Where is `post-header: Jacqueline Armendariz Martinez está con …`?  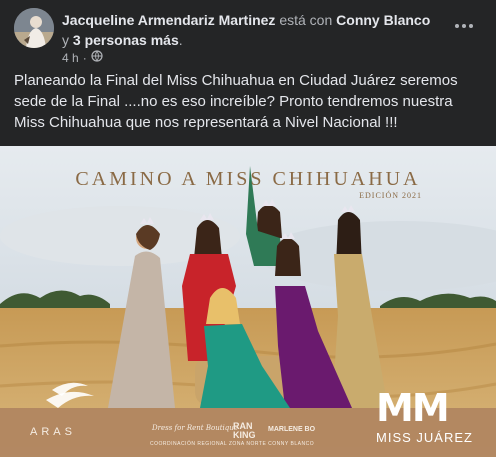
post-header: Jacqueline Armendariz Martinez está con … is located at coordinates (249, 36).